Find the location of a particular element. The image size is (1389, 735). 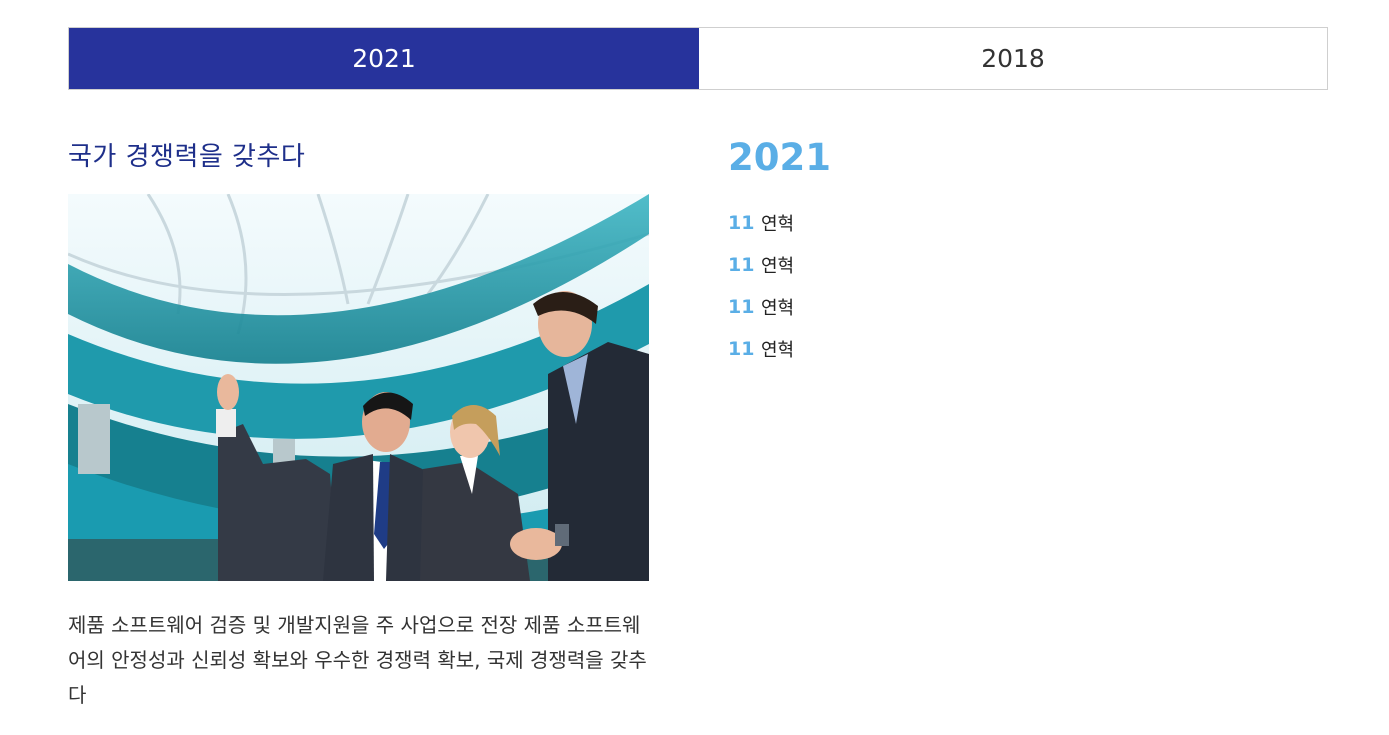

tab-2021: 2021 is located at coordinates (384, 58).